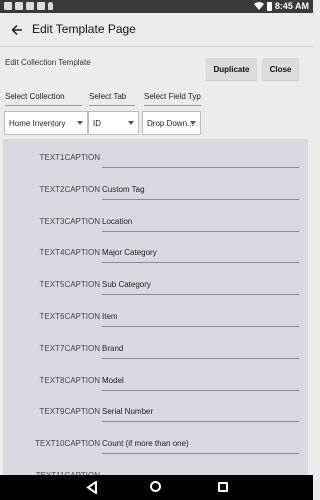  What do you see at coordinates (50, 6) in the screenshot?
I see `pin-icon` at bounding box center [50, 6].